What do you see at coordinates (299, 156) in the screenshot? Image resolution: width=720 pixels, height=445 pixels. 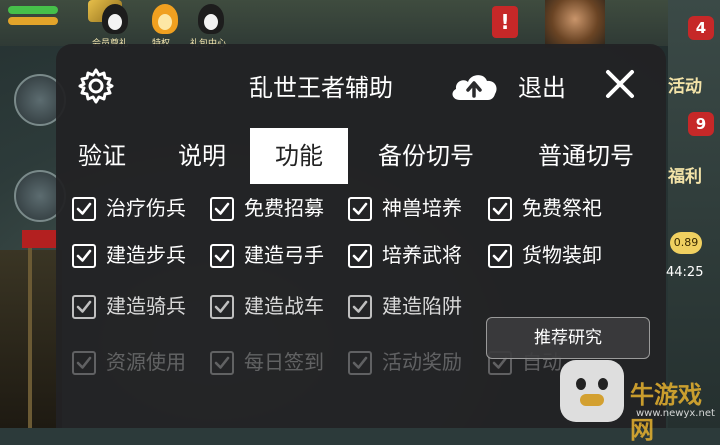 I see `tab-functions: 功能` at bounding box center [299, 156].